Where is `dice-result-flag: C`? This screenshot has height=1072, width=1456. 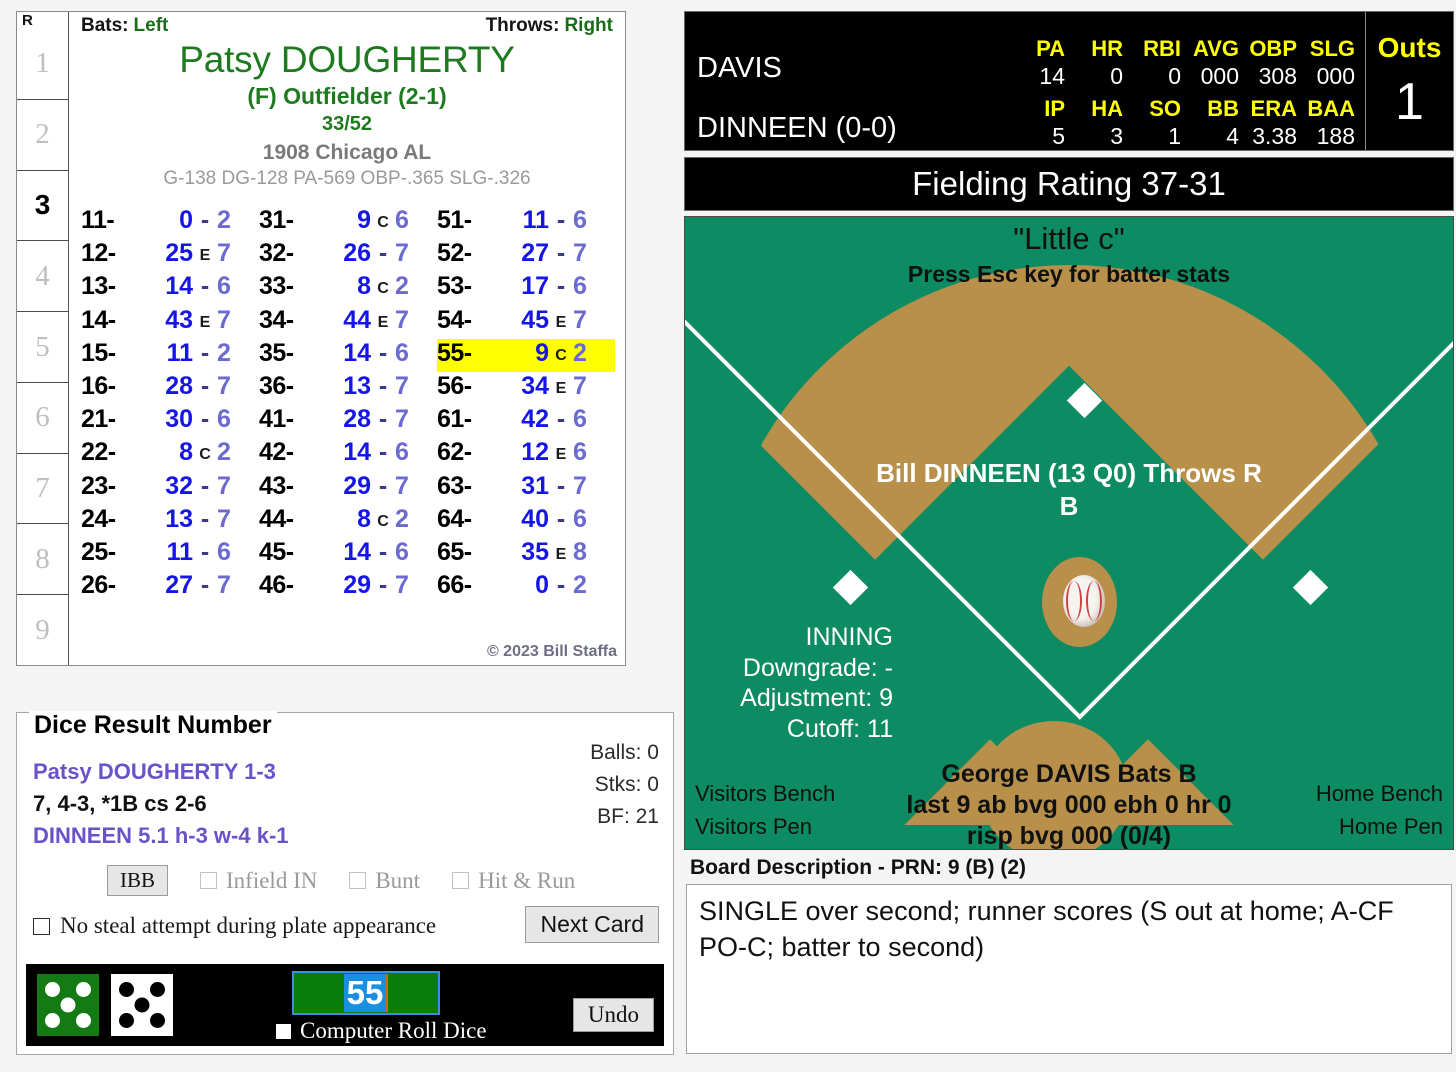
dice-result-flag: C is located at coordinates (383, 289).